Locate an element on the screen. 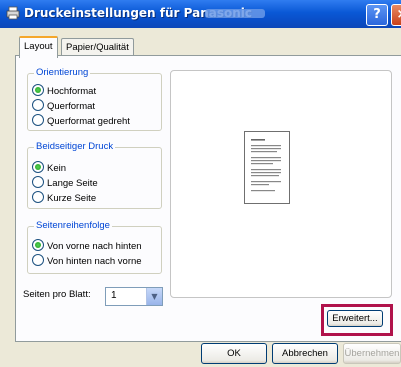 The image size is (401, 367). radio-landscape: Querformat is located at coordinates (63, 105).